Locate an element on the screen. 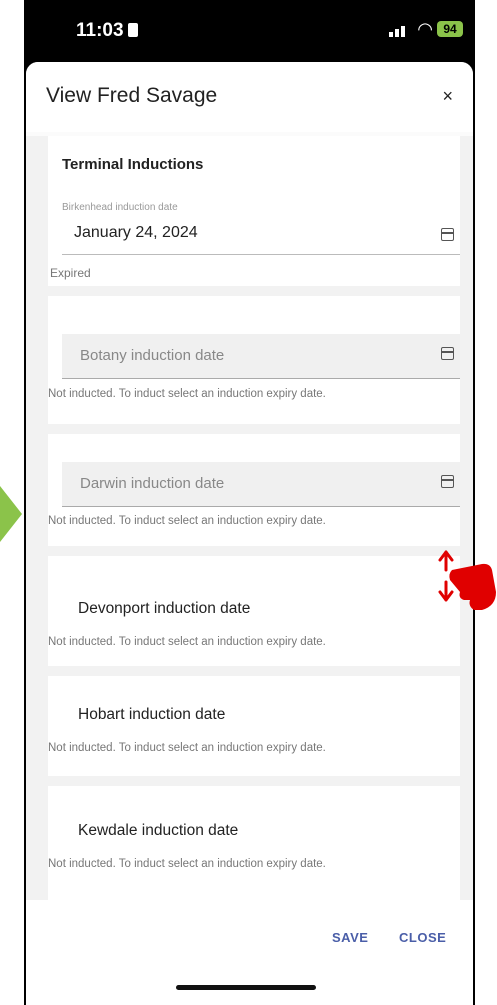  devonport-label: Devonport induction date is located at coordinates (164, 608).